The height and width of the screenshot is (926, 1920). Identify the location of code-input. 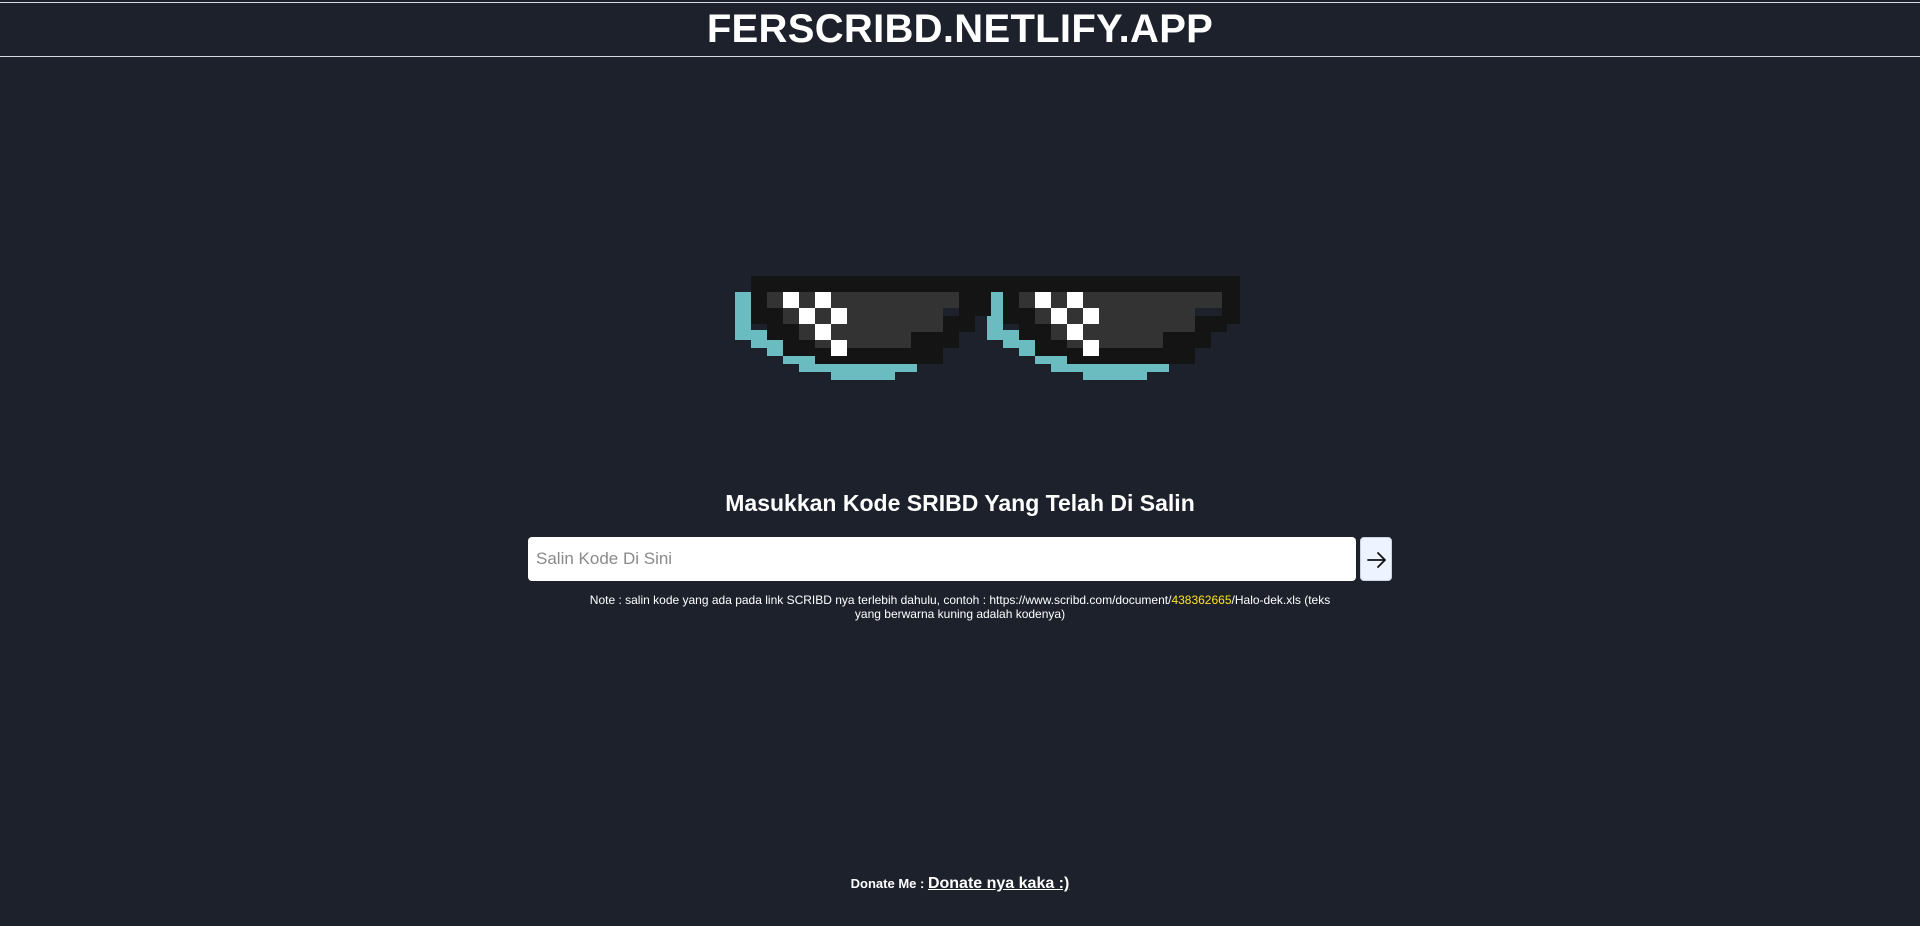
(942, 559).